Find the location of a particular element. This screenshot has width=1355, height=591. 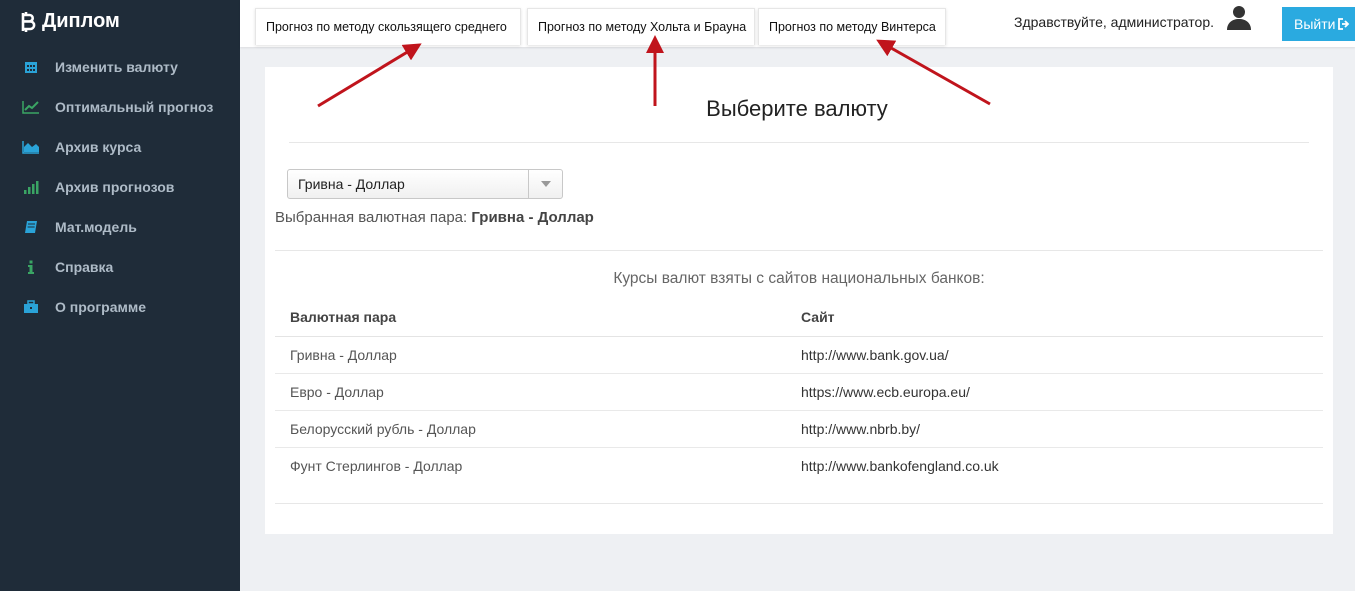

logout-label: Выйти is located at coordinates (1315, 24).